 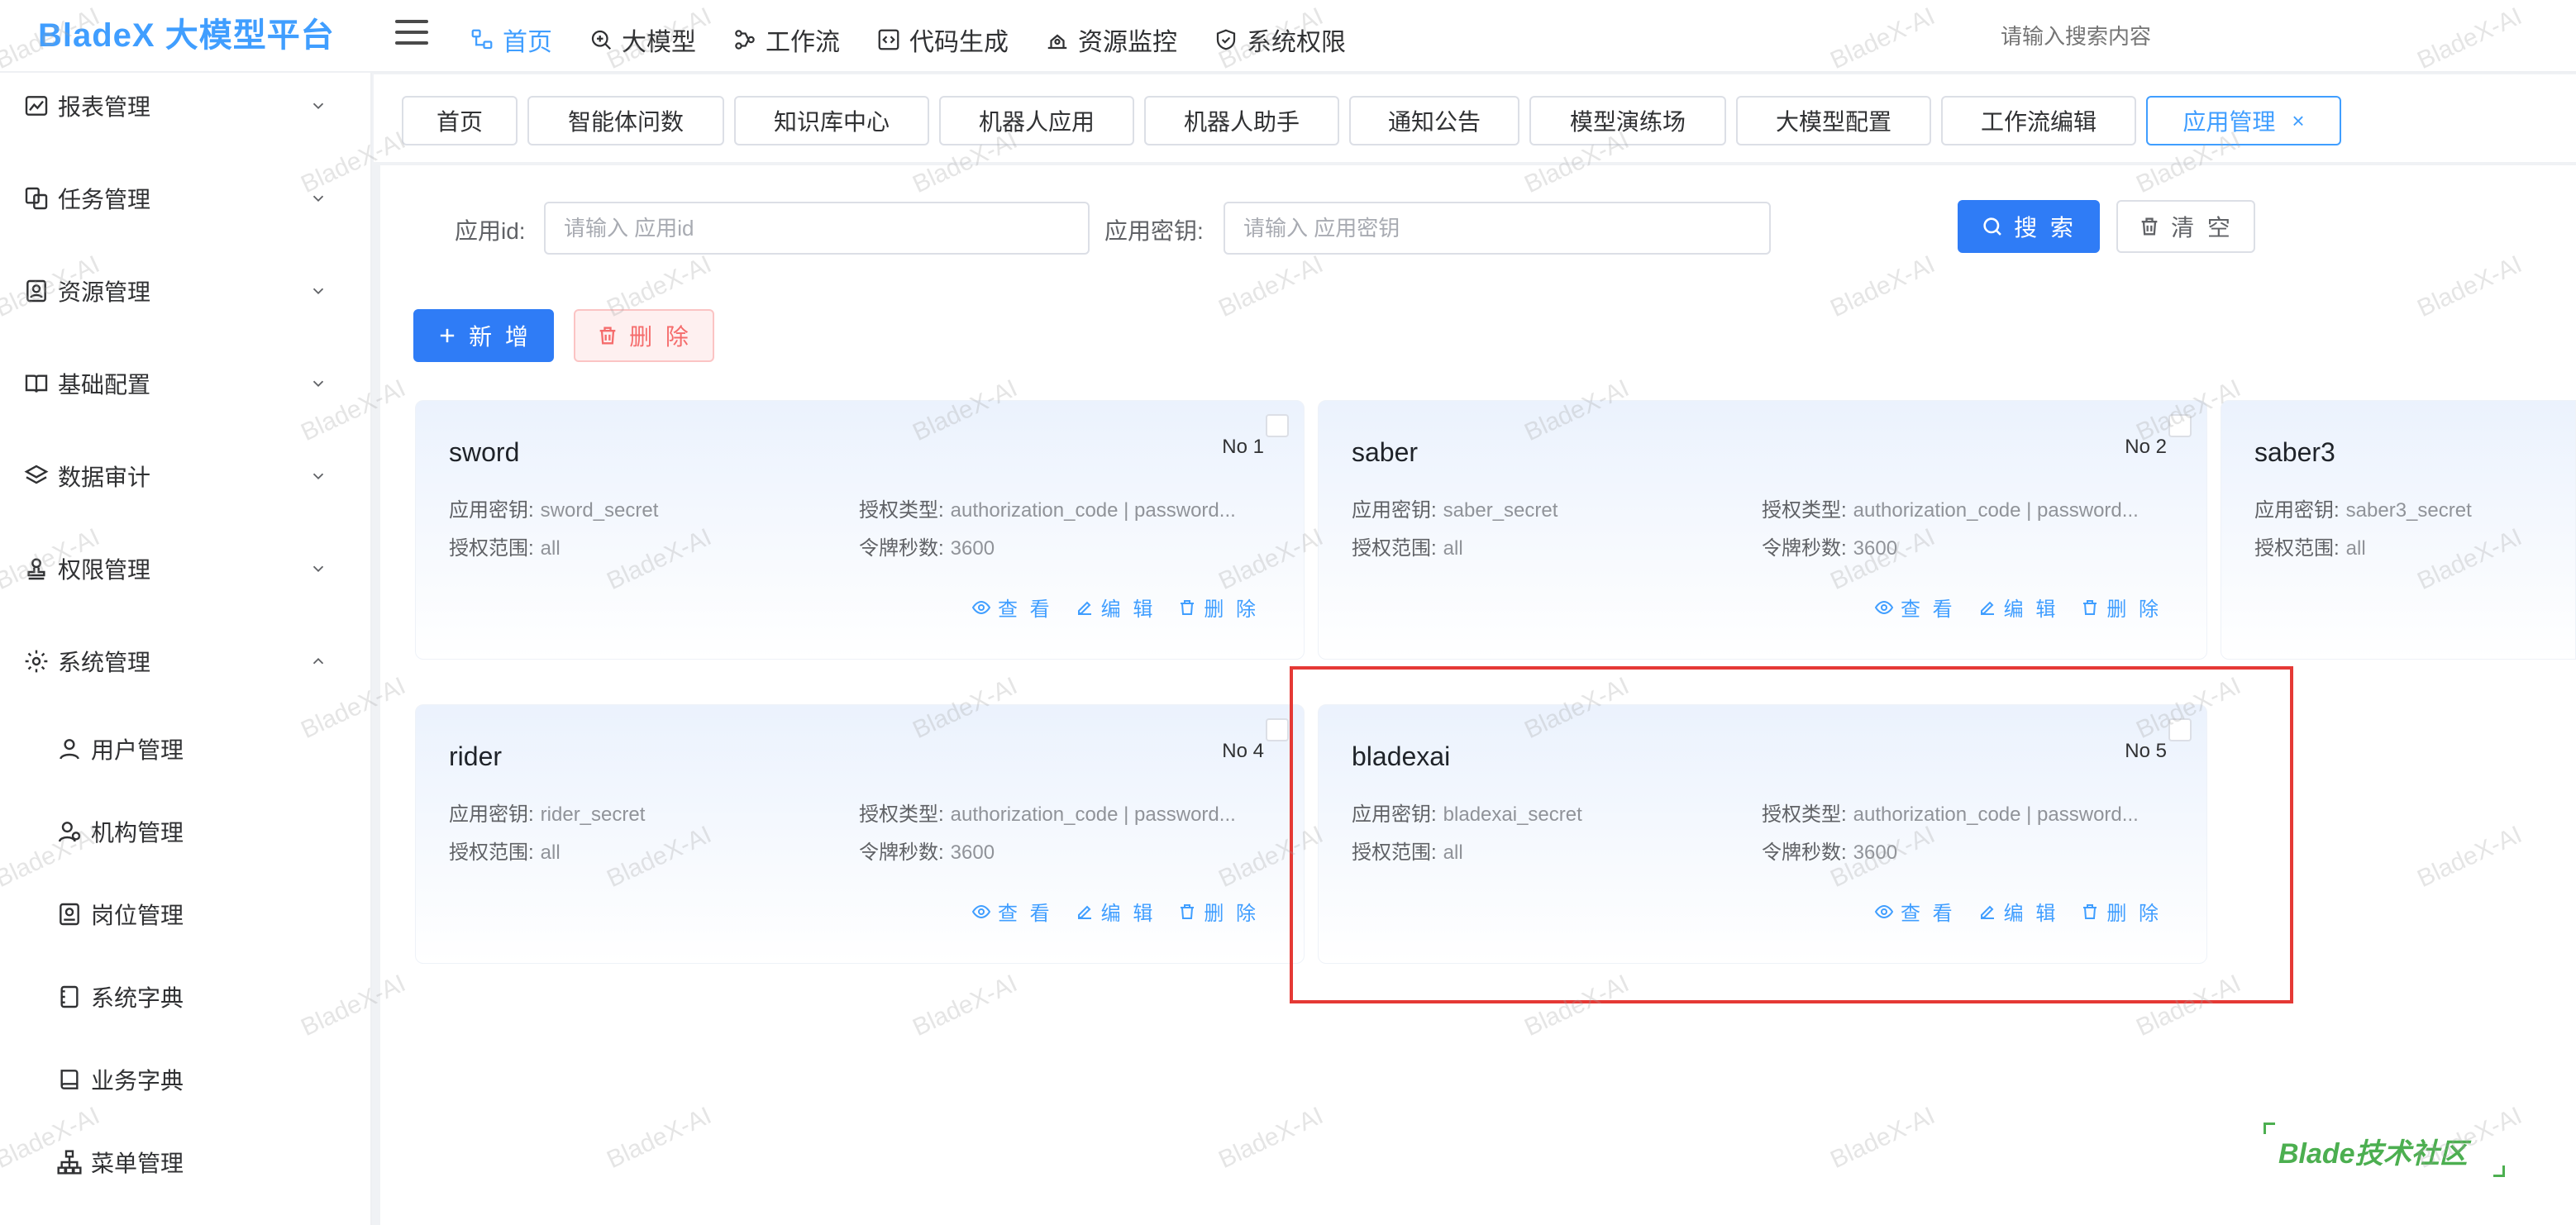 I want to click on tag-home: 首页, so click(x=460, y=121).